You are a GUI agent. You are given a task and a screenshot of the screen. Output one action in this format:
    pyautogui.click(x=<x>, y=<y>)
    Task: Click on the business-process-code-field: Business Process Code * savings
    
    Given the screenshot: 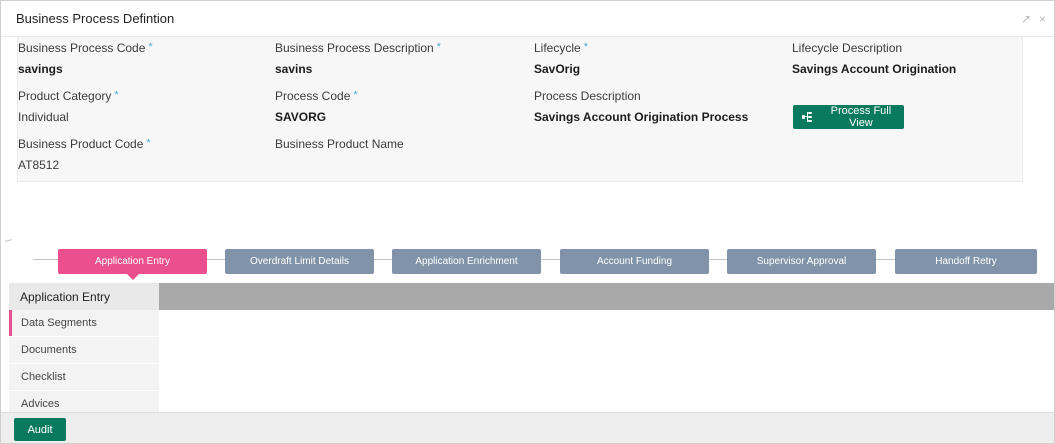 What is the action you would take?
    pyautogui.click(x=85, y=58)
    